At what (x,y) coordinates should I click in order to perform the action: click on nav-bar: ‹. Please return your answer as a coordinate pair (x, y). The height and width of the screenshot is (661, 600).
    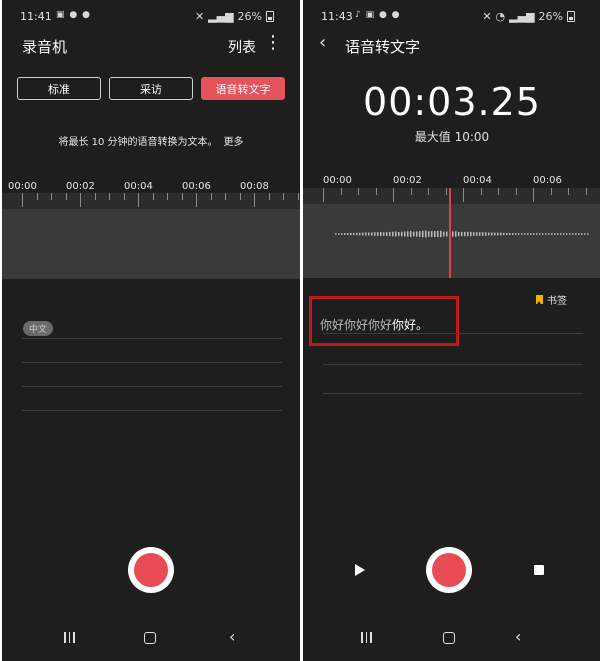
    Looking at the image, I should click on (151, 638).